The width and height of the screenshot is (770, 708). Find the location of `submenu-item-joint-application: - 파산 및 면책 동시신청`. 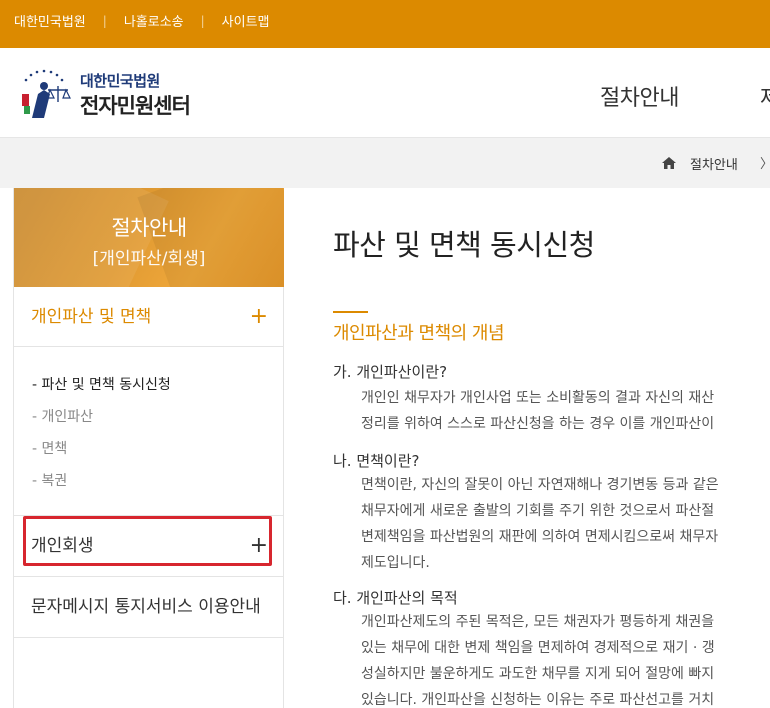

submenu-item-joint-application: - 파산 및 면책 동시신청 is located at coordinates (158, 385).